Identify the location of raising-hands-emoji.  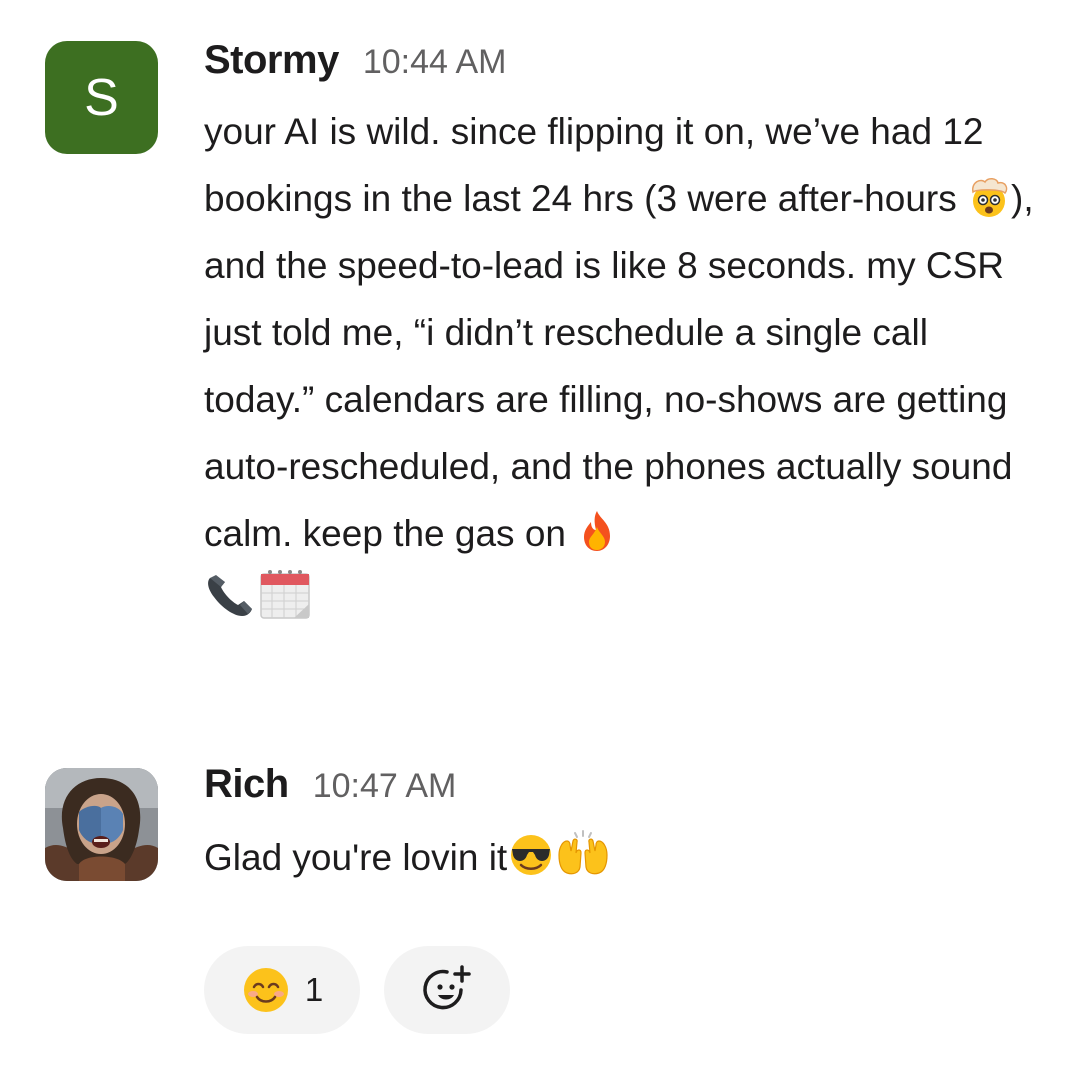
(583, 853).